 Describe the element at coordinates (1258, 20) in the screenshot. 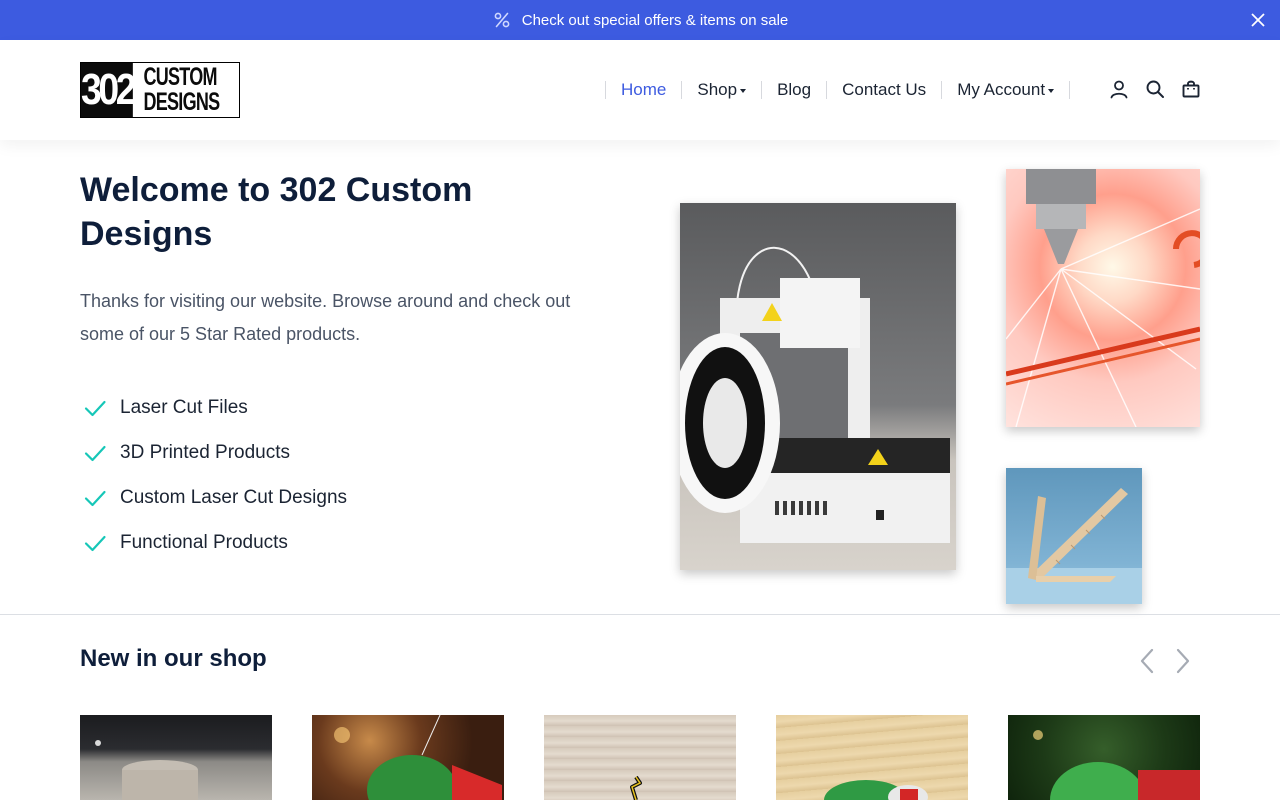

I see `close-icon` at that location.